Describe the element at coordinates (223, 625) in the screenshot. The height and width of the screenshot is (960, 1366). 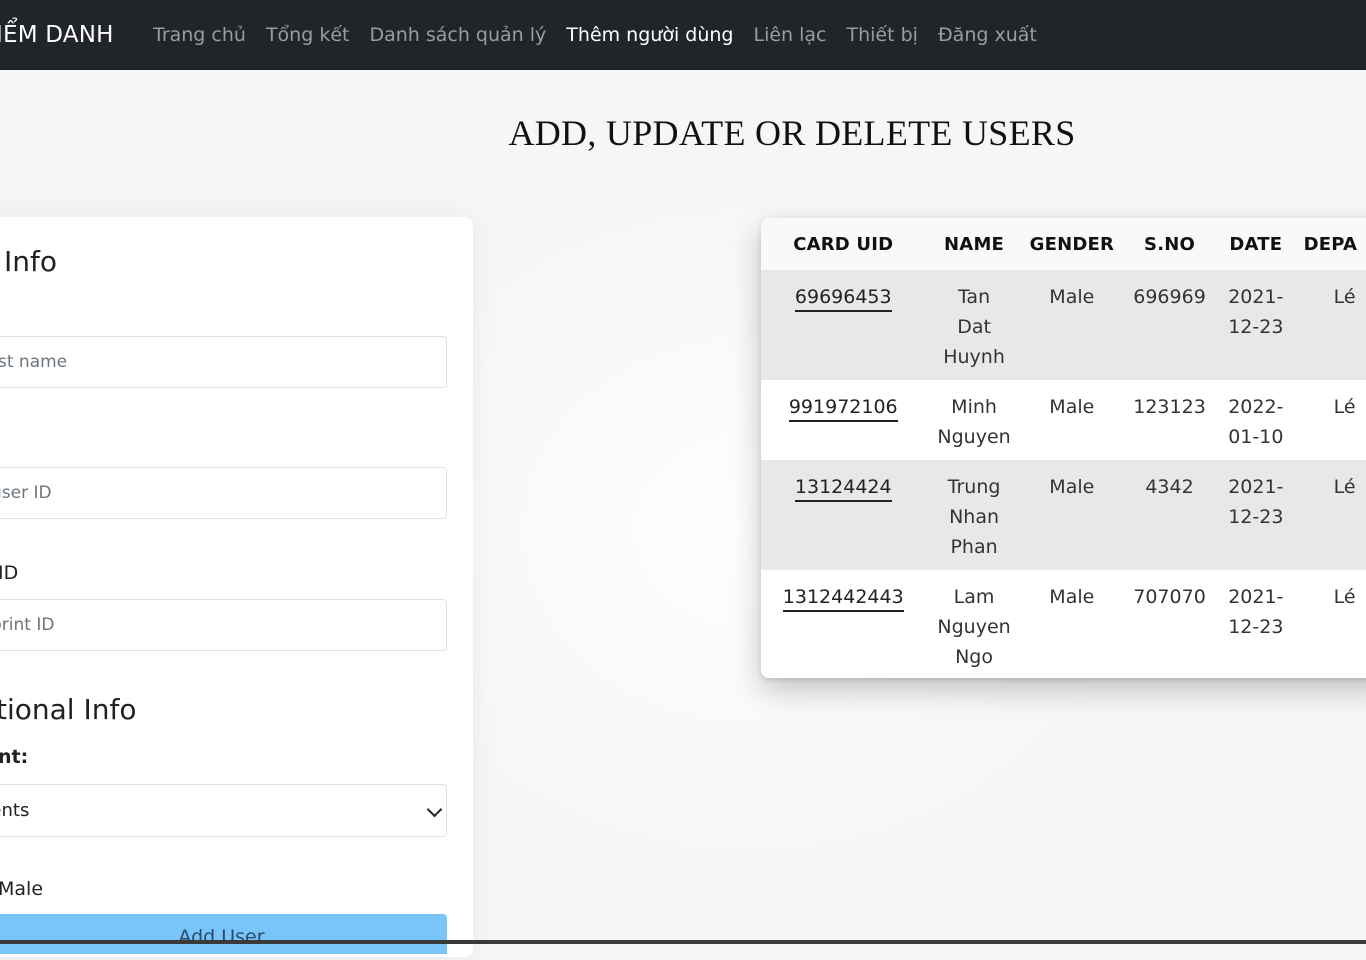
I see `fingerprint-id-input` at that location.